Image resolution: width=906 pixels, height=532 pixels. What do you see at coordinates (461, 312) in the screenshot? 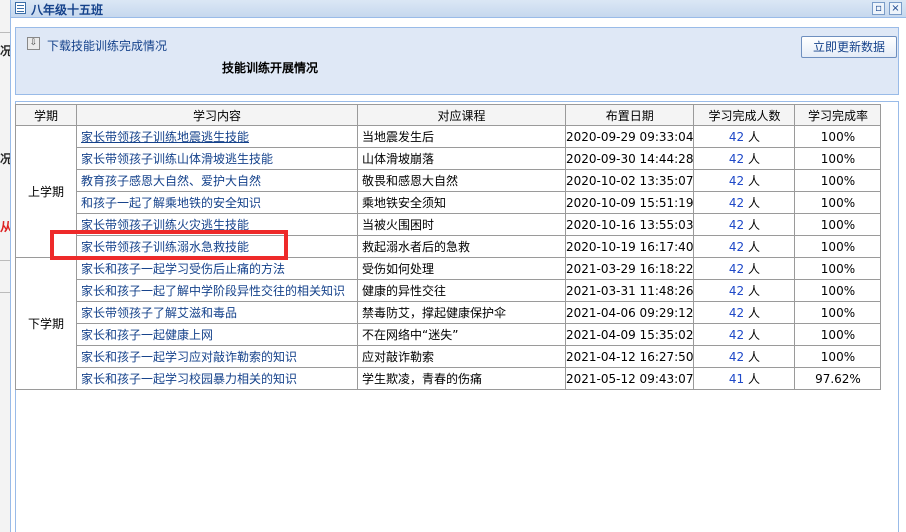
I see `course-cell: 禁毒防艾，撑起健康保护伞` at bounding box center [461, 312].